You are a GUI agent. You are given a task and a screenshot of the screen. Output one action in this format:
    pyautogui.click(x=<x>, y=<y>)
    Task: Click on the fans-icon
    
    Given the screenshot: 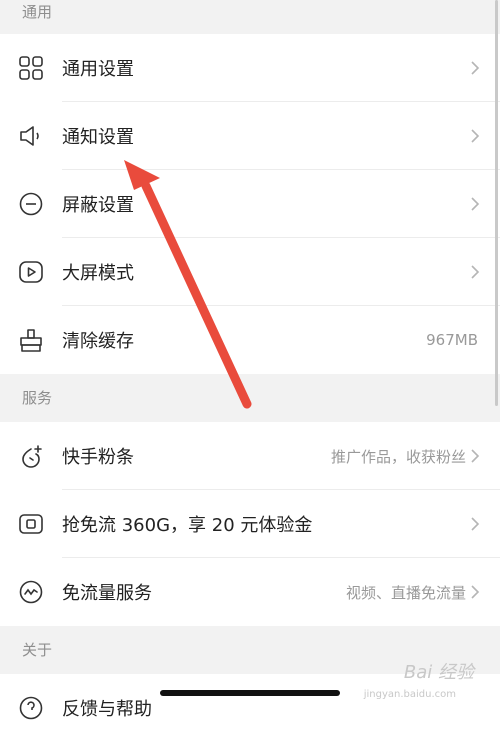 What is the action you would take?
    pyautogui.click(x=31, y=456)
    